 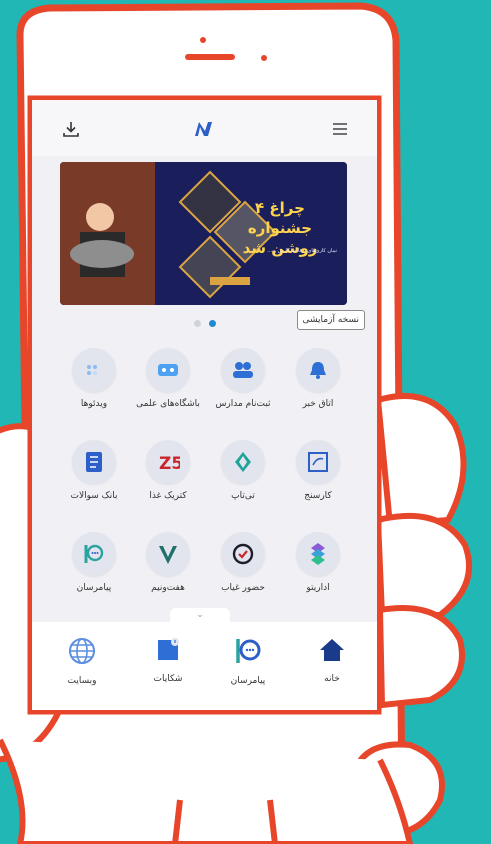 I want to click on globe-icon, so click(x=82, y=651).